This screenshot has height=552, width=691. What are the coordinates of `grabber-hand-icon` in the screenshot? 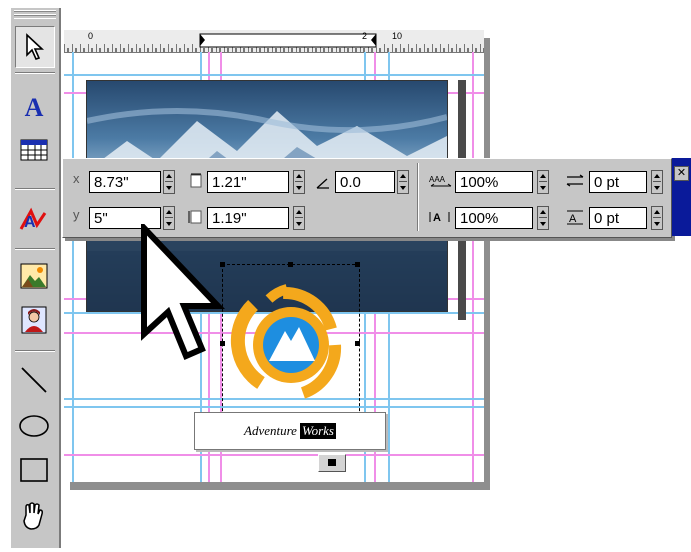 It's located at (33, 516).